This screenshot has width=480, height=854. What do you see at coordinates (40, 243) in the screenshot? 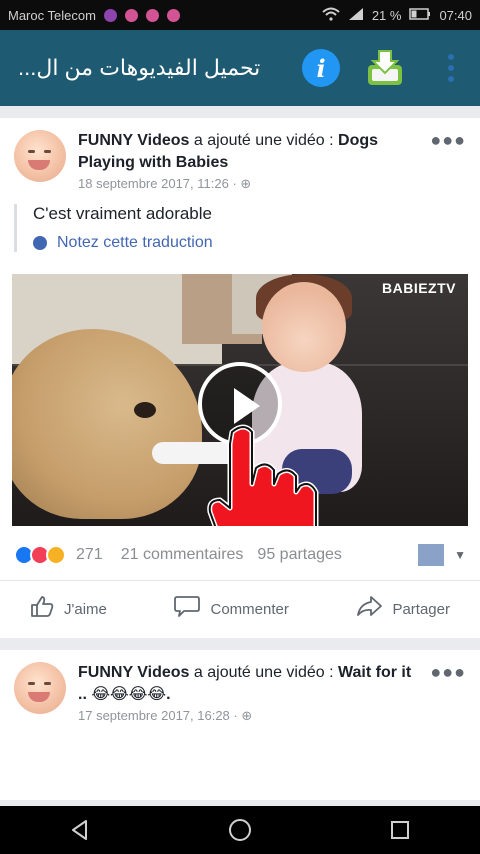
I see `translate-icon` at bounding box center [40, 243].